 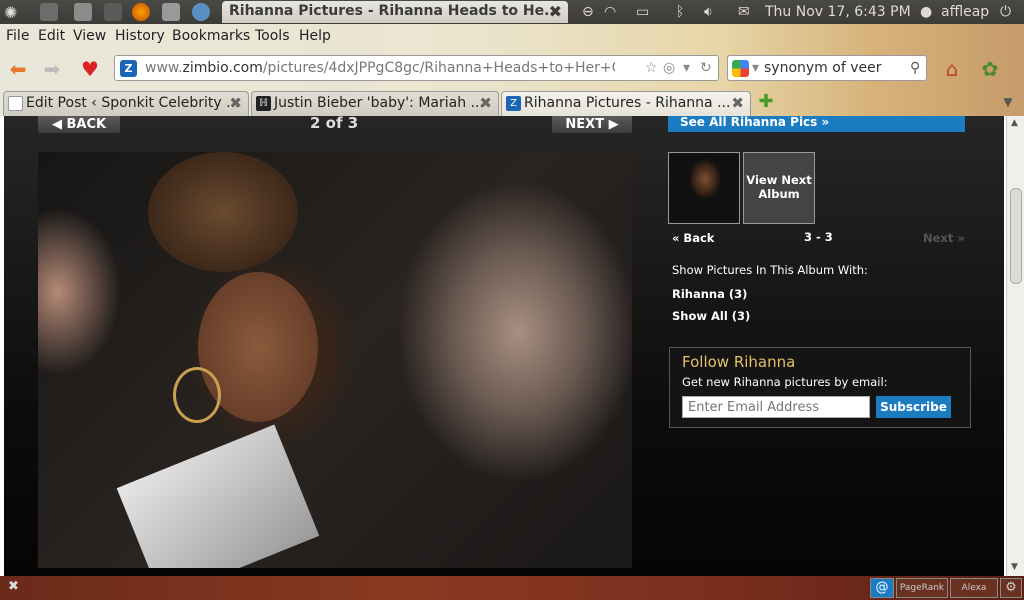 What do you see at coordinates (52, 69) in the screenshot?
I see `forward-arrow-icon: ➡` at bounding box center [52, 69].